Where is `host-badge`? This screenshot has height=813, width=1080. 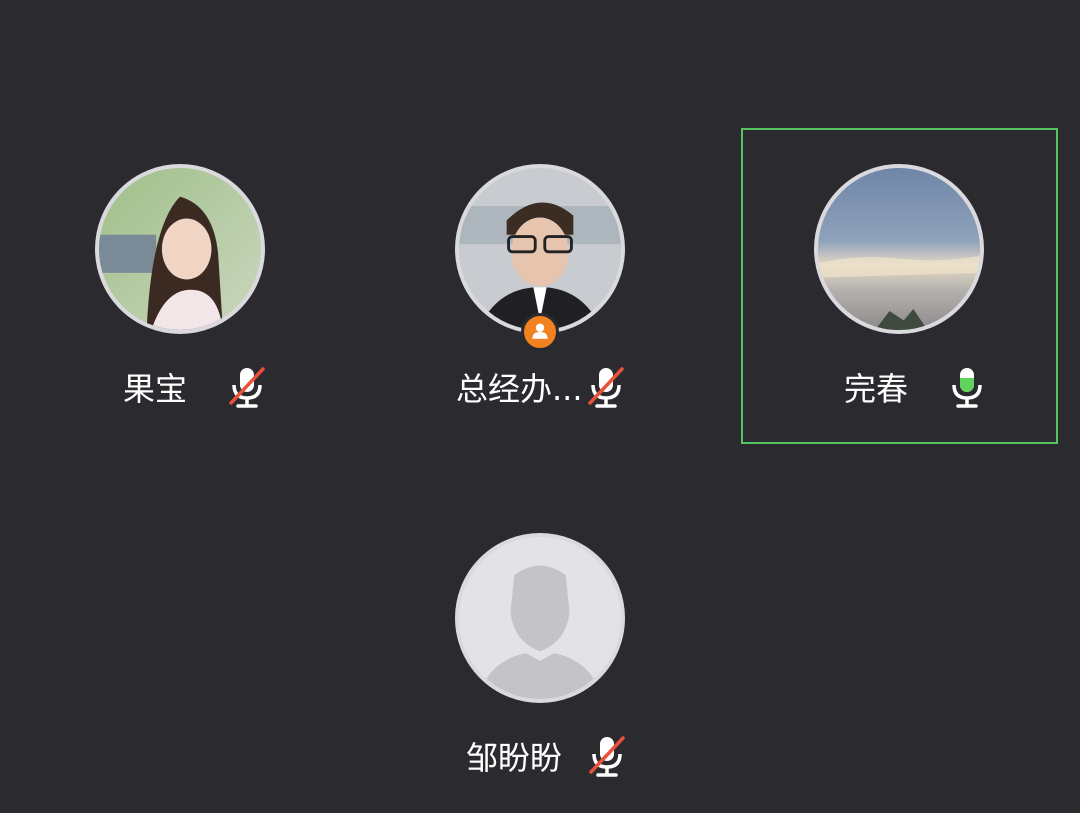
host-badge is located at coordinates (540, 332).